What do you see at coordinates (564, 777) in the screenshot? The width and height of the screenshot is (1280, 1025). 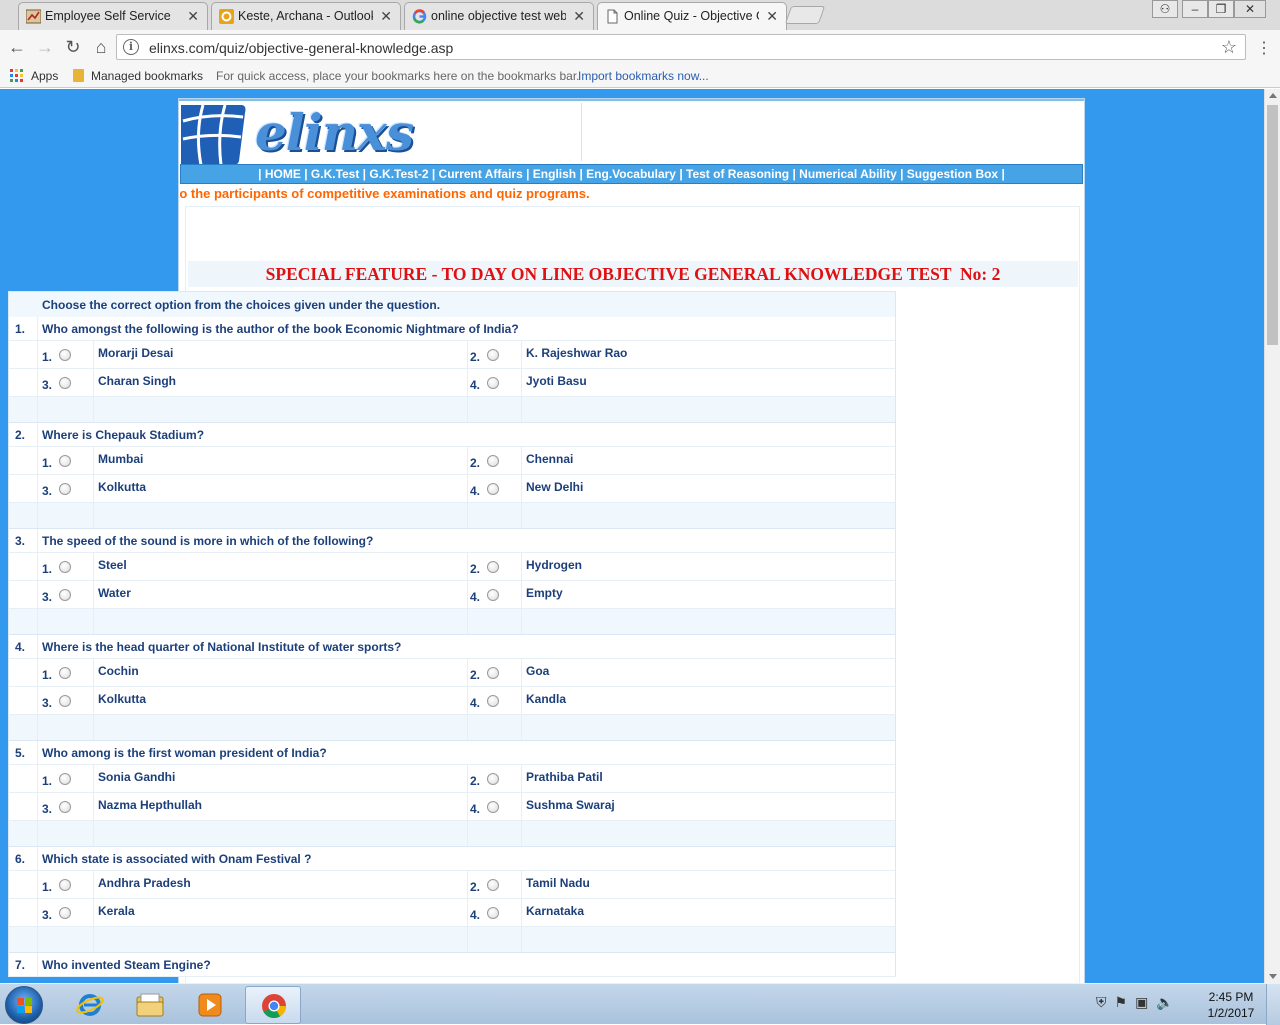 I see `option-label: Prathiba Patil` at bounding box center [564, 777].